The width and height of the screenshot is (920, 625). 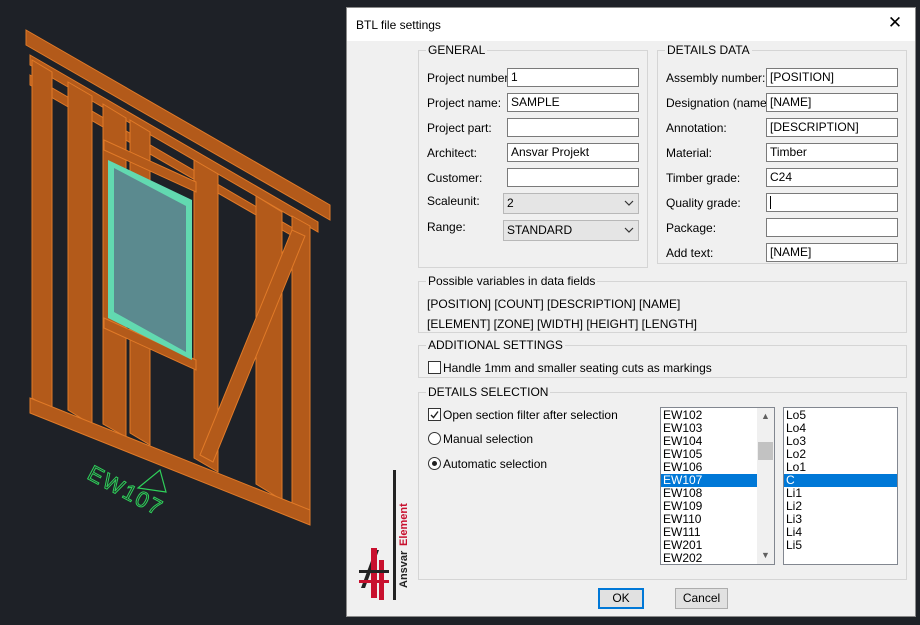 What do you see at coordinates (701, 598) in the screenshot?
I see `cancel-button: Cancel` at bounding box center [701, 598].